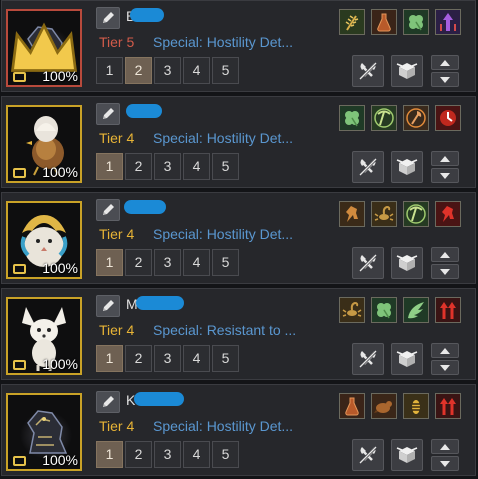  Describe the element at coordinates (384, 406) in the screenshot. I see `beaver-skill-icon` at that location.